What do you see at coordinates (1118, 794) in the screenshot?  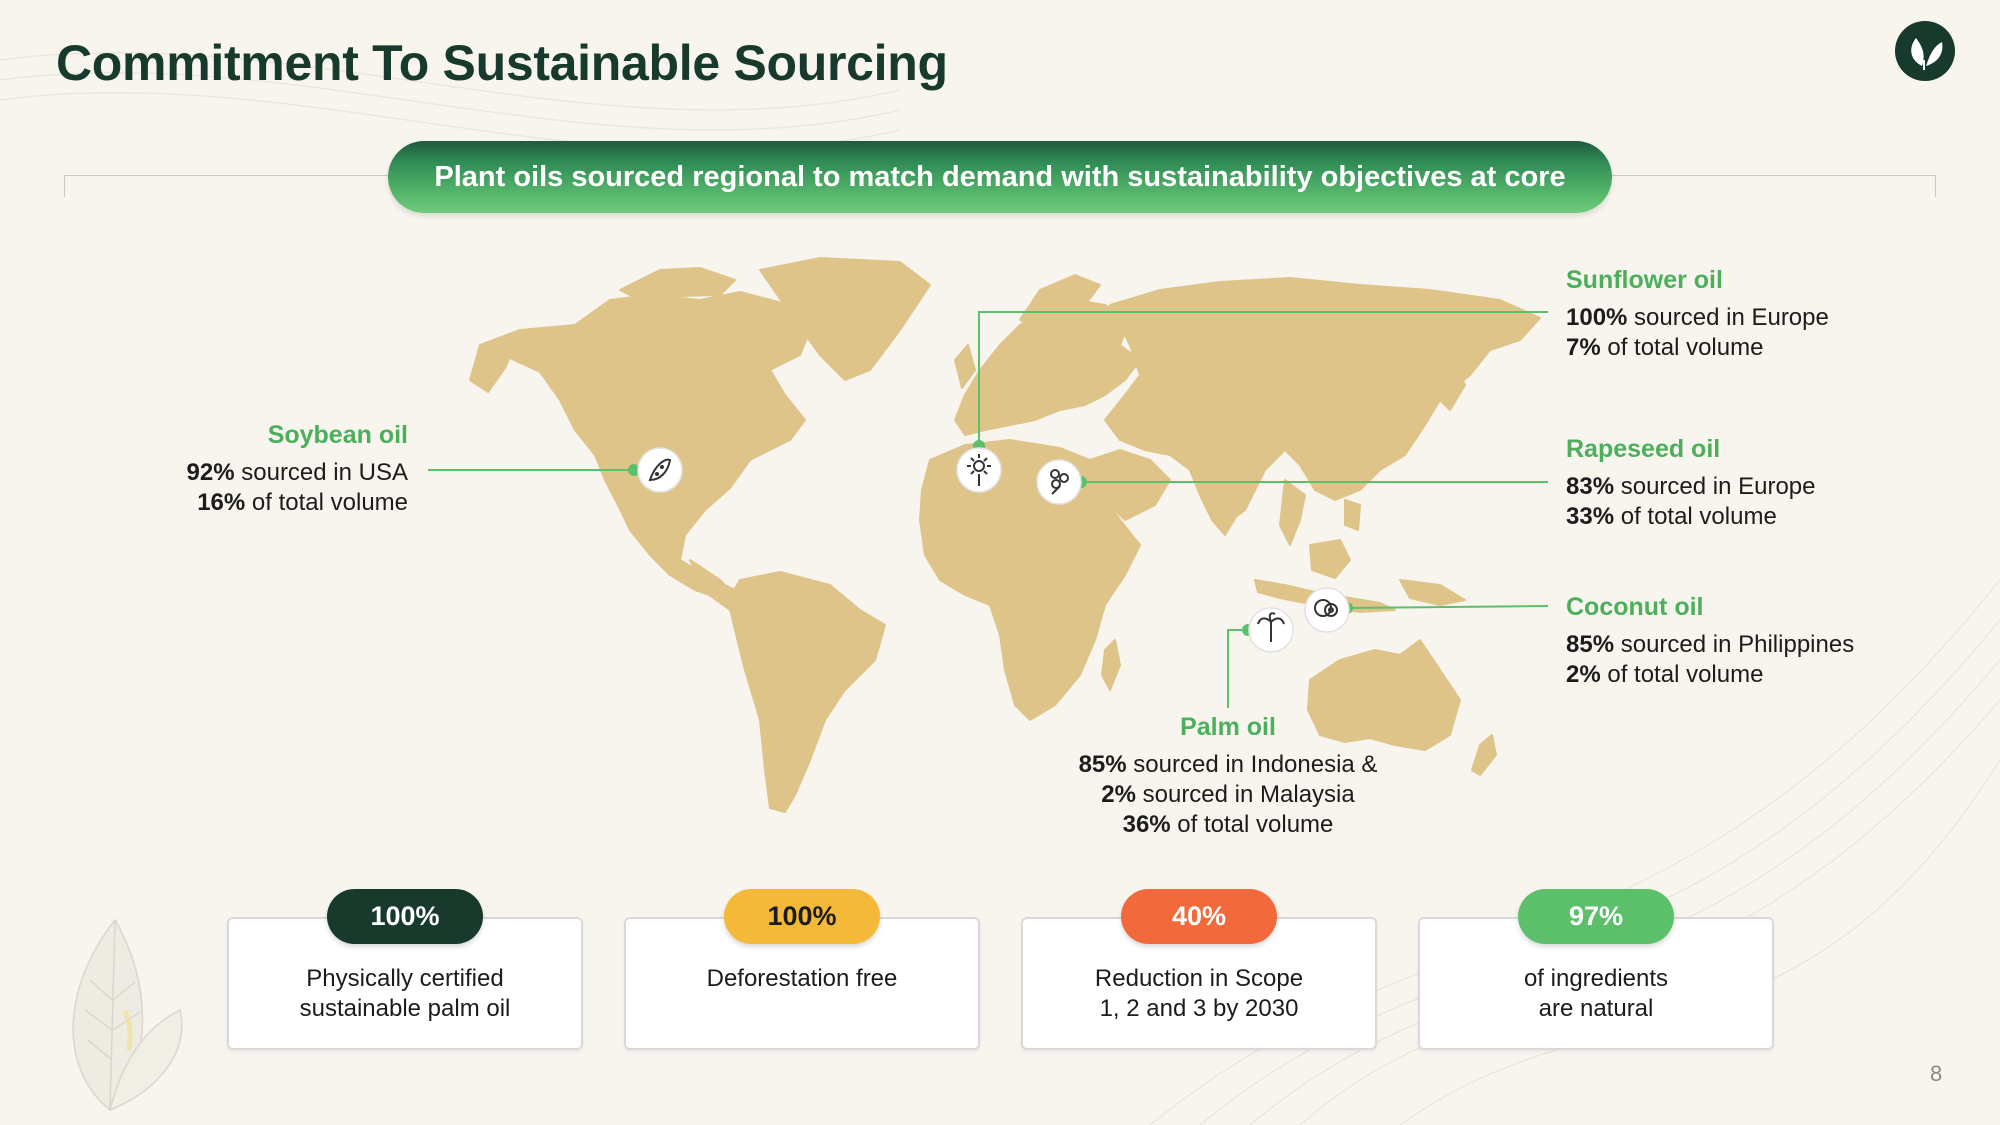 I see `palm-pct-malaysia: 2%` at bounding box center [1118, 794].